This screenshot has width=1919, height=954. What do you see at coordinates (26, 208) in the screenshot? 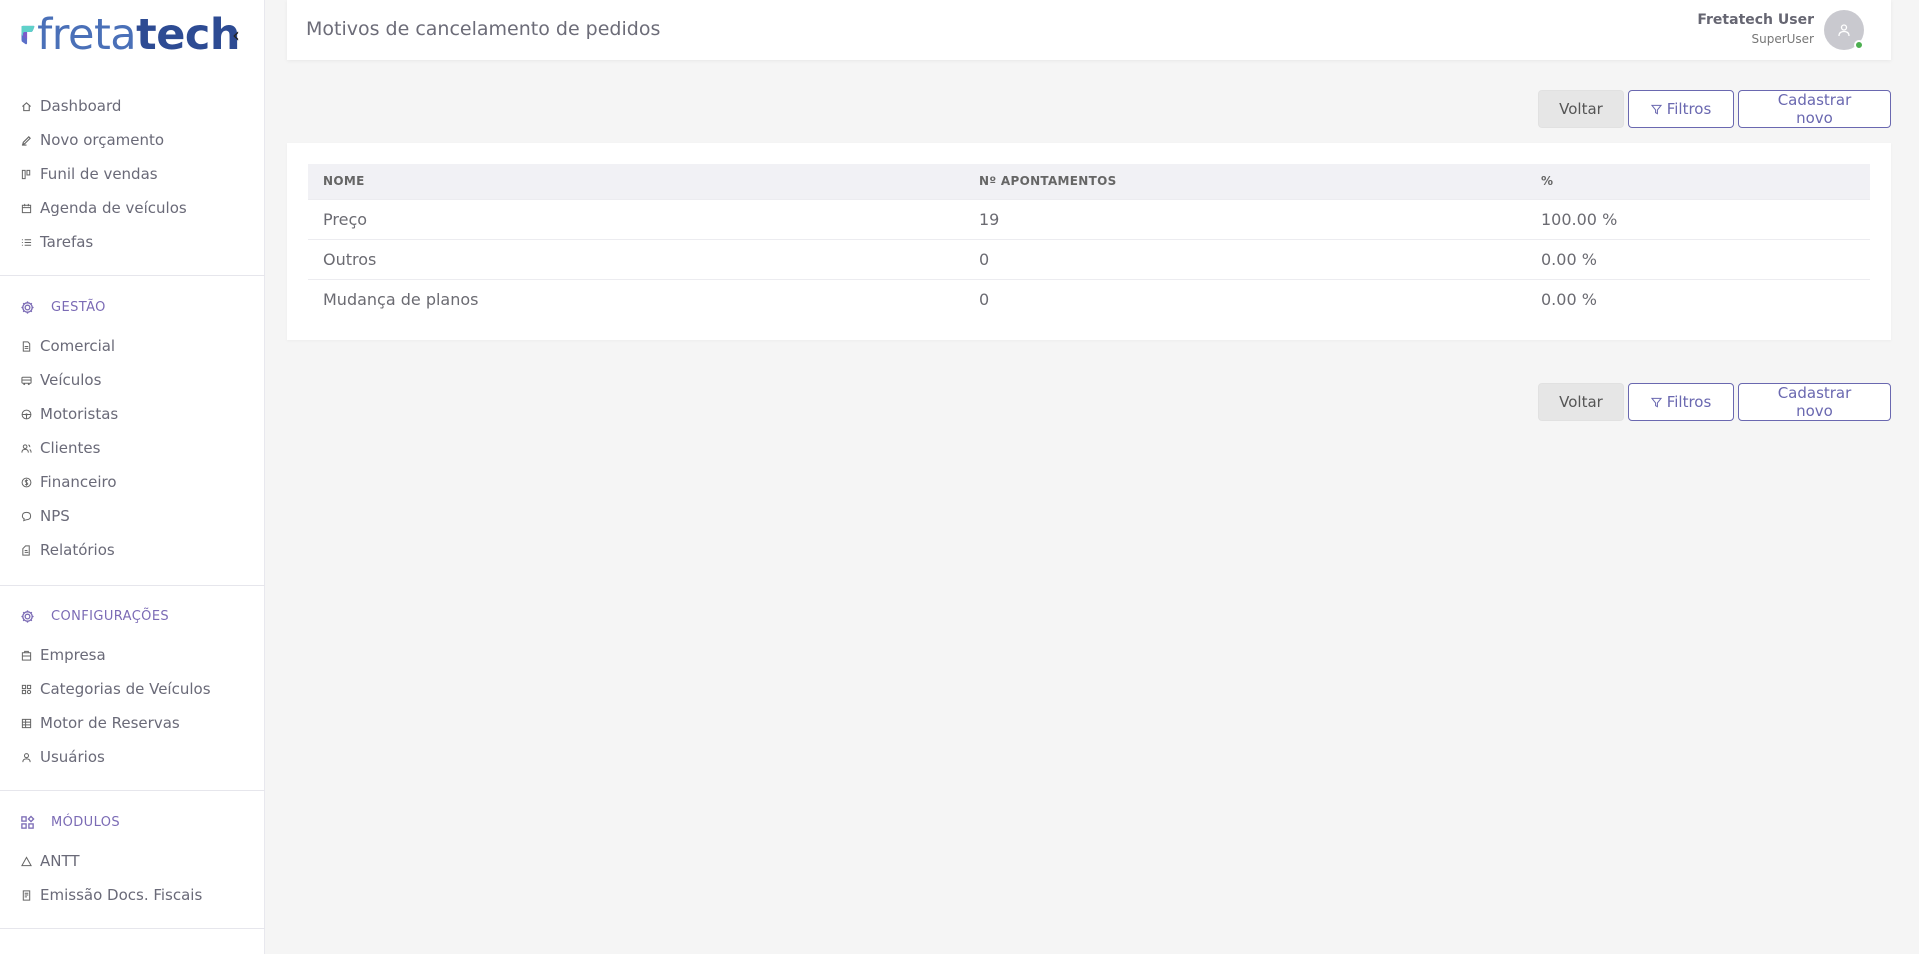
I see `calendar-icon` at bounding box center [26, 208].